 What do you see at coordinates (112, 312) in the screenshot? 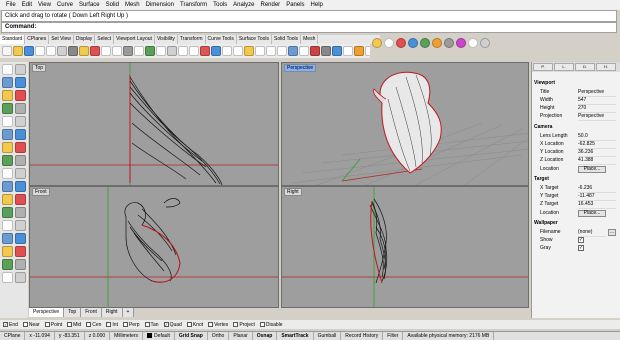
I see `tab-right: Right` at bounding box center [112, 312].